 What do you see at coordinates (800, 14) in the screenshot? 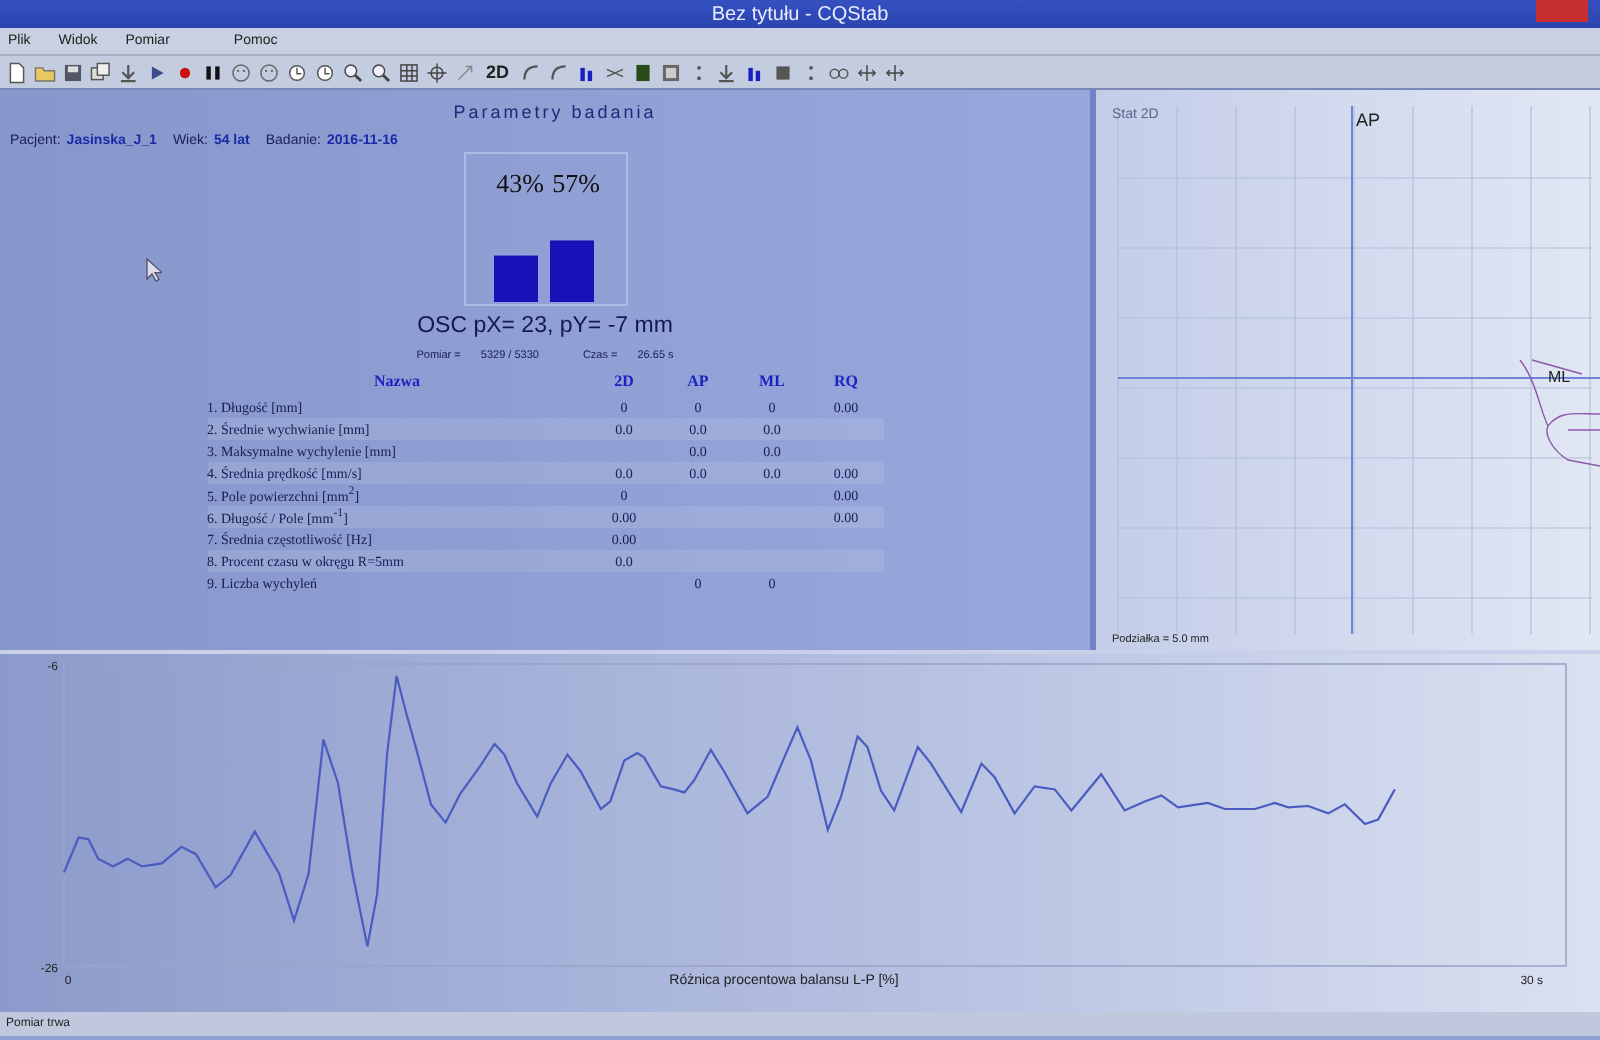
I see `window-title: Bez tytułu - CQStab` at bounding box center [800, 14].